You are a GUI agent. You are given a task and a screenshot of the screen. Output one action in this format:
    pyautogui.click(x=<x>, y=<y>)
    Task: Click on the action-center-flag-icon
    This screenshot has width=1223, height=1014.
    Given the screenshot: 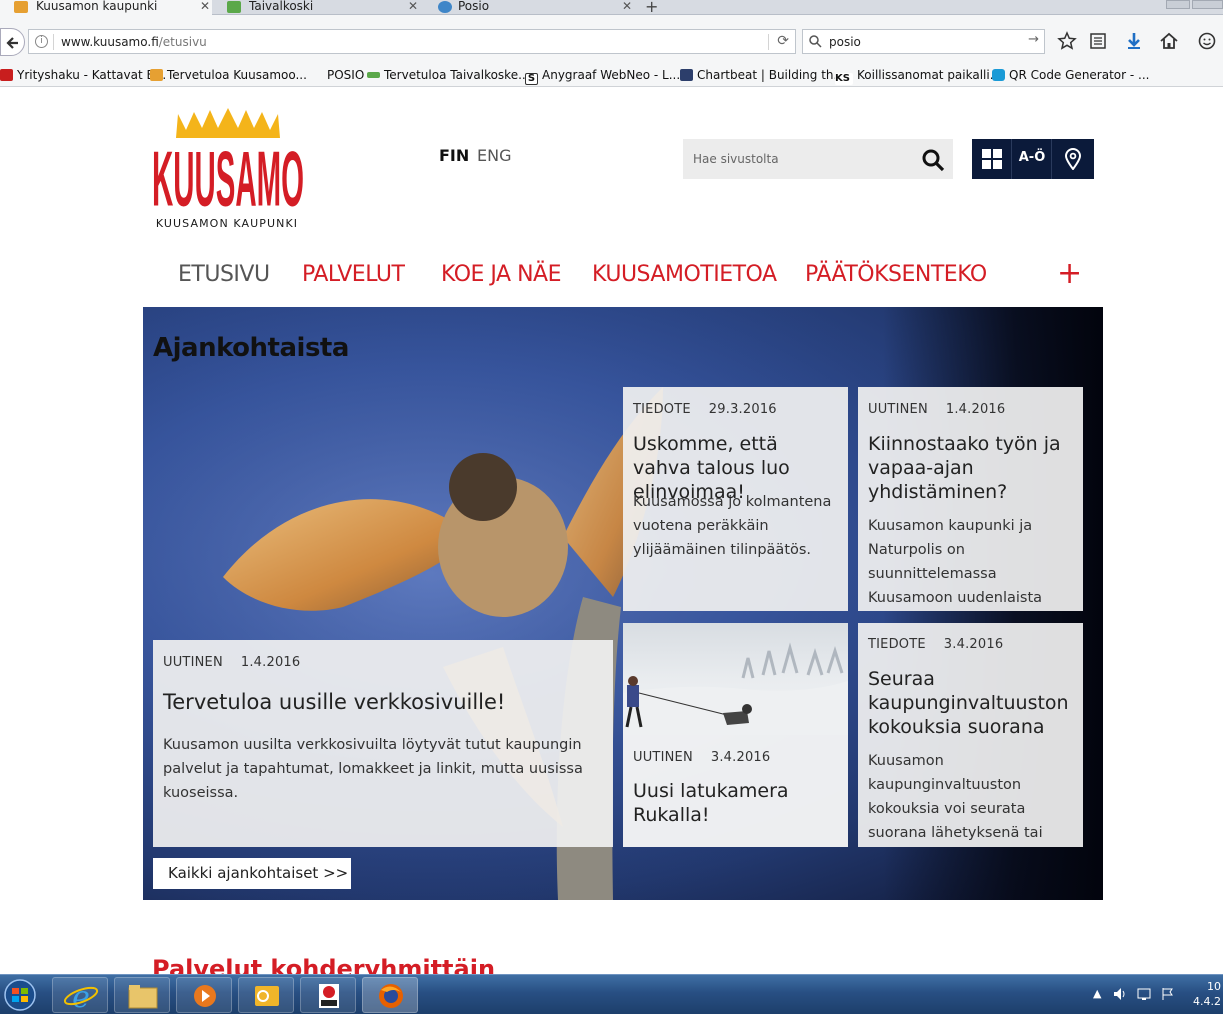 What is the action you would take?
    pyautogui.click(x=1168, y=994)
    